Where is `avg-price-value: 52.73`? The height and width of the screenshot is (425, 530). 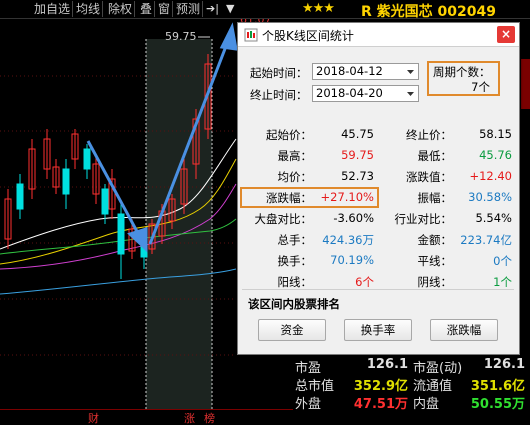
avg-price-value: 52.73 is located at coordinates (357, 176).